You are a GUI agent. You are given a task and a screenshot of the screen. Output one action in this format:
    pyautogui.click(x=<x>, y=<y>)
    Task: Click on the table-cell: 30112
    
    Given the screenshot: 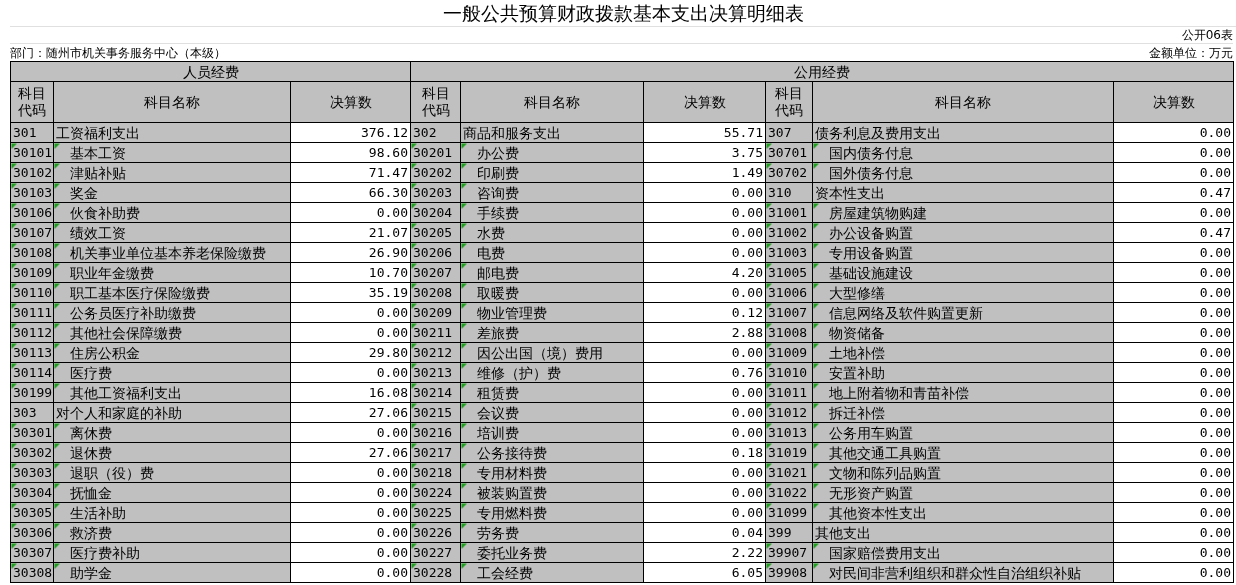 What is the action you would take?
    pyautogui.click(x=32, y=332)
    